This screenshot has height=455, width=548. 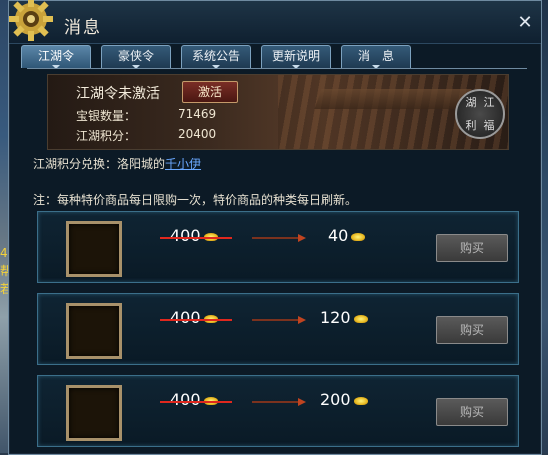 I want to click on close-icon: ✕, so click(x=525, y=23).